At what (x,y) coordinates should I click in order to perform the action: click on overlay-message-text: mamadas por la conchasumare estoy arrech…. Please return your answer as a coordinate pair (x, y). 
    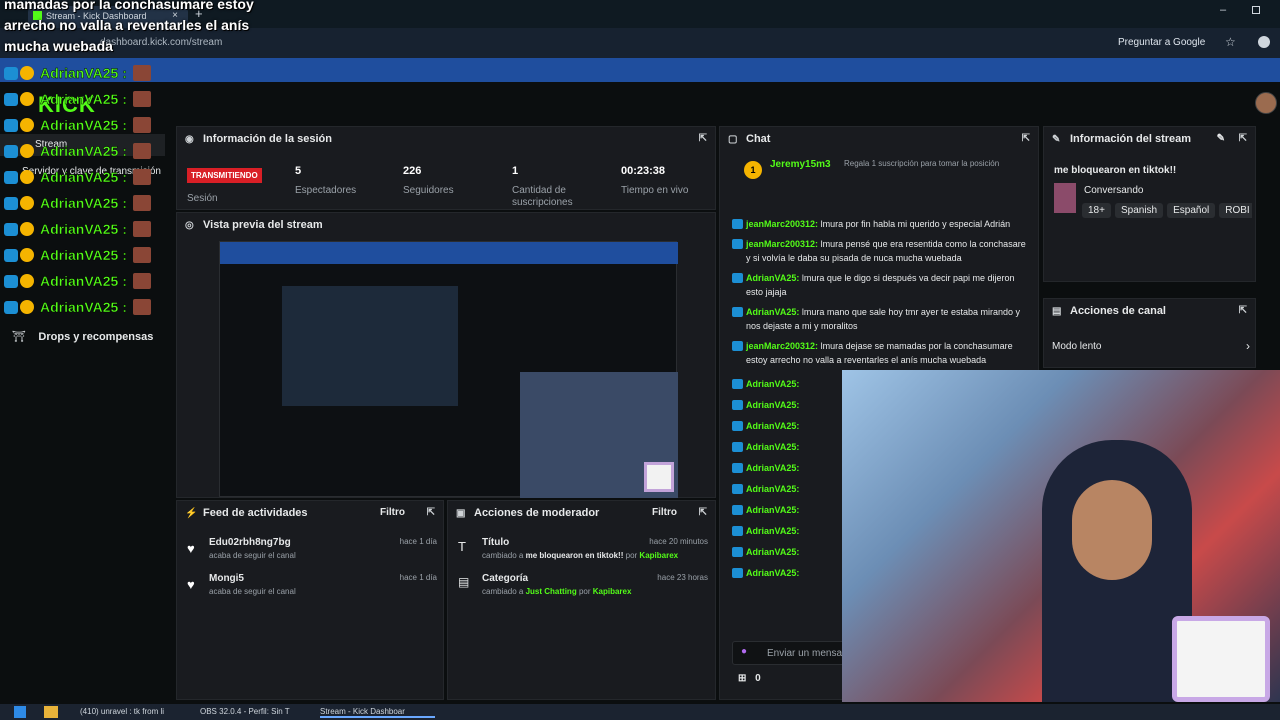
    Looking at the image, I should click on (129, 27).